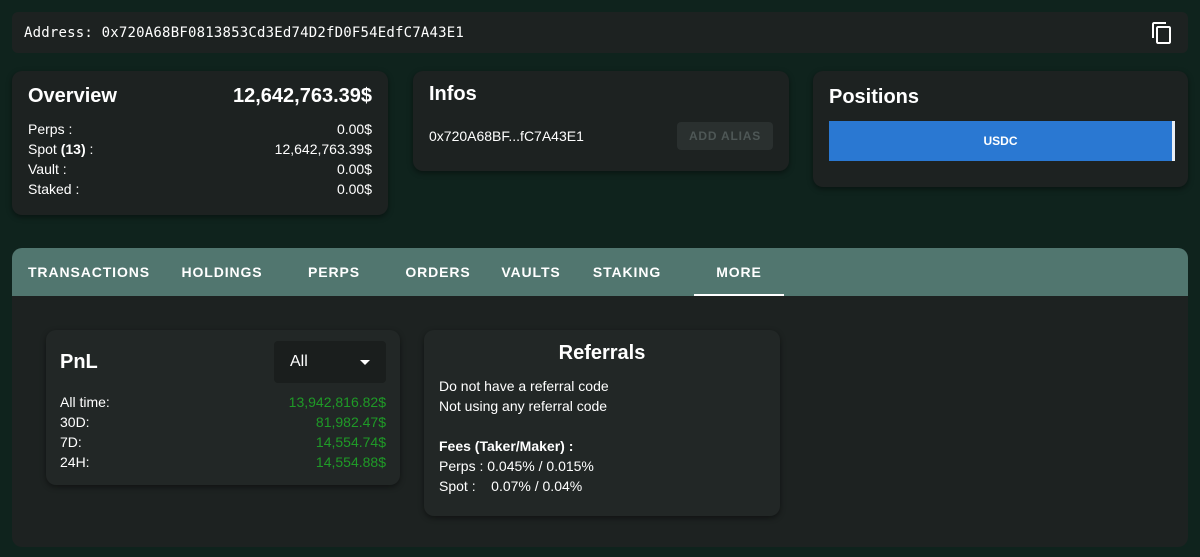 The width and height of the screenshot is (1200, 557). Describe the element at coordinates (601, 121) in the screenshot. I see `infos-card: Infos 0x720A68BF...fC7A43E1 ADD ALIAS` at that location.